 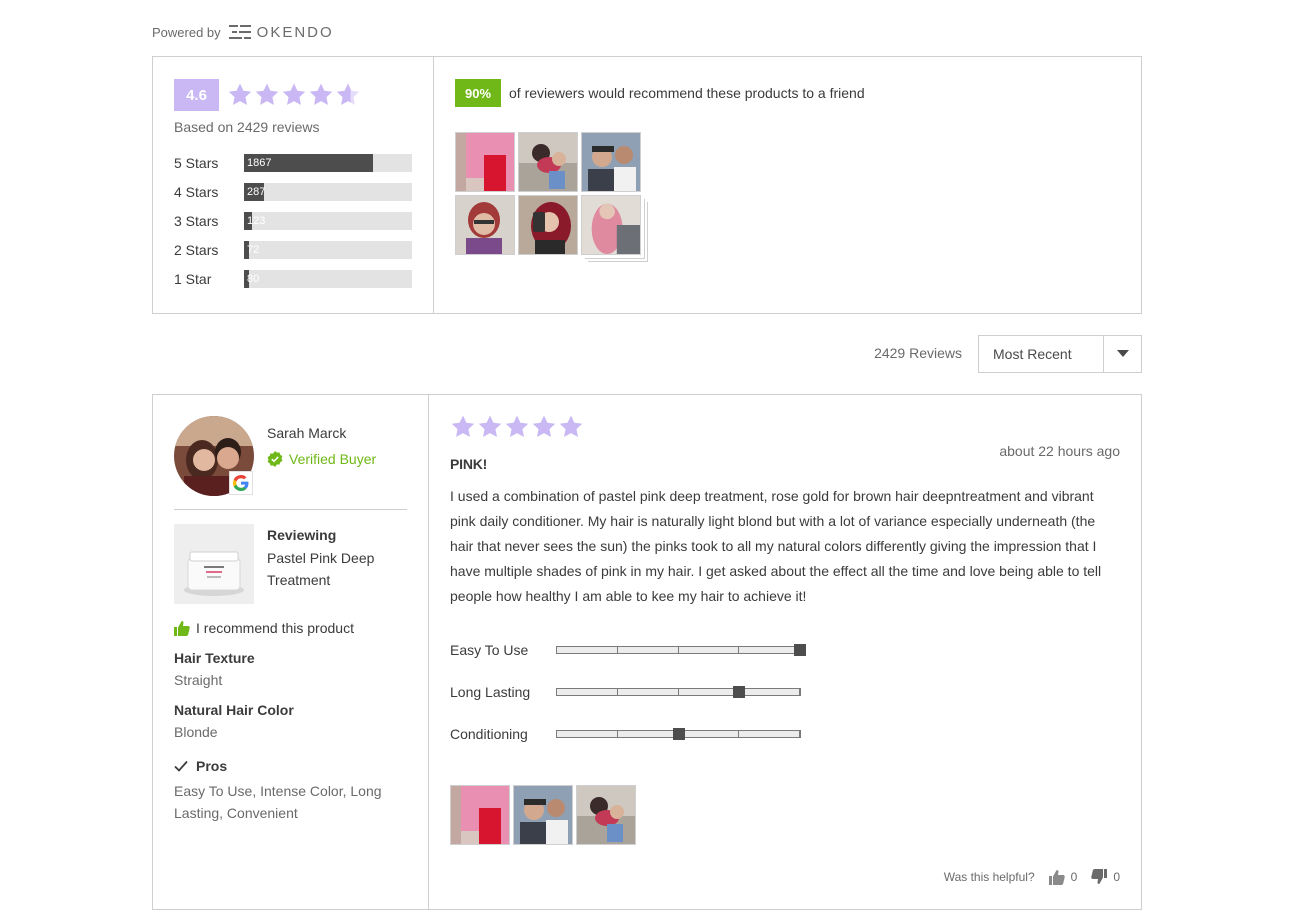 I want to click on review-count: 2429 Reviews, so click(x=918, y=353).